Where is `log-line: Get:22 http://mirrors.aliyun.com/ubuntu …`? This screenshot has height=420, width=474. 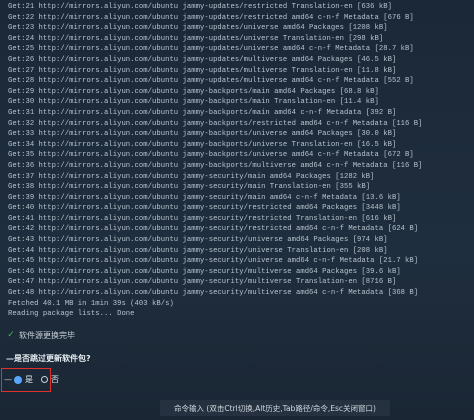
log-line: Get:22 http://mirrors.aliyun.com/ubuntu … is located at coordinates (211, 17).